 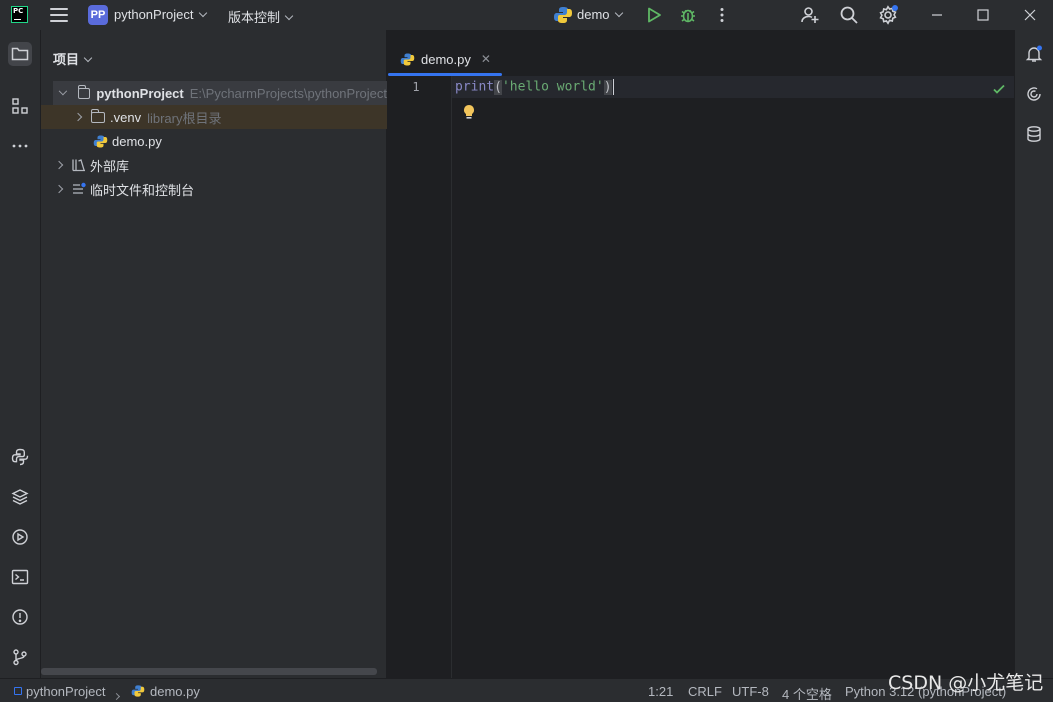 I want to click on line-gutter: 1, so click(x=420, y=377).